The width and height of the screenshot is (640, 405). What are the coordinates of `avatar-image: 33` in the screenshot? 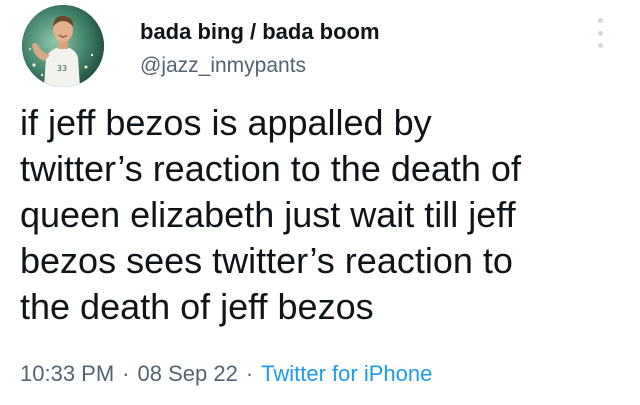 It's located at (63, 46).